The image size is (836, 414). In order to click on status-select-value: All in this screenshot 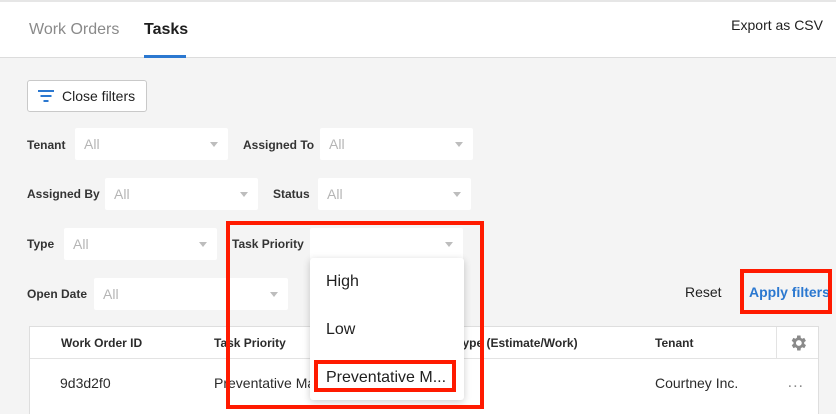, I will do `click(335, 194)`.